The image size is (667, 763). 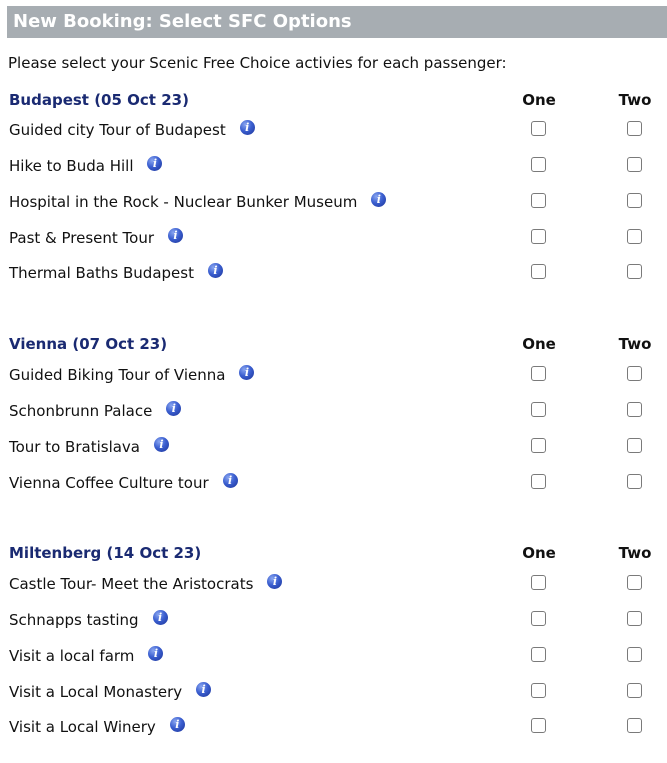 What do you see at coordinates (81, 411) in the screenshot?
I see `activity-label: Schonbrunn Palace` at bounding box center [81, 411].